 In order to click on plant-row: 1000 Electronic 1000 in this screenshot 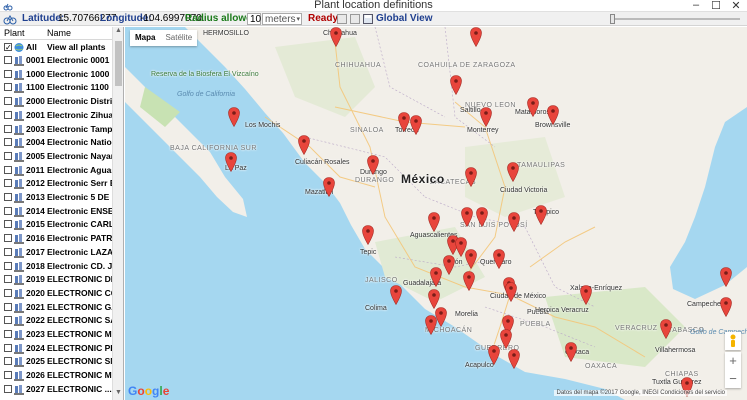, I will do `click(56, 74)`.